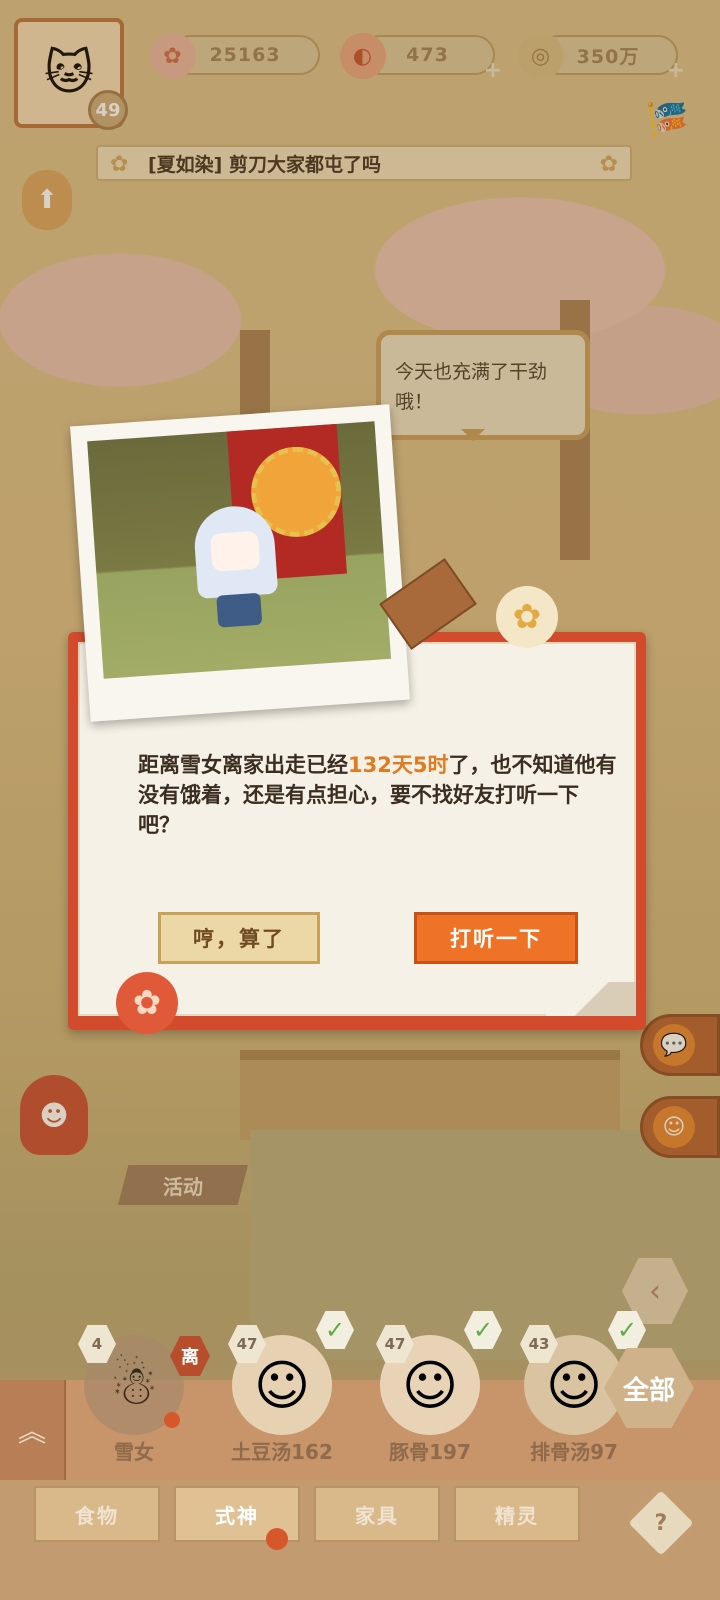  What do you see at coordinates (398, 765) in the screenshot?
I see `elapsed-time: 132天5时` at bounding box center [398, 765].